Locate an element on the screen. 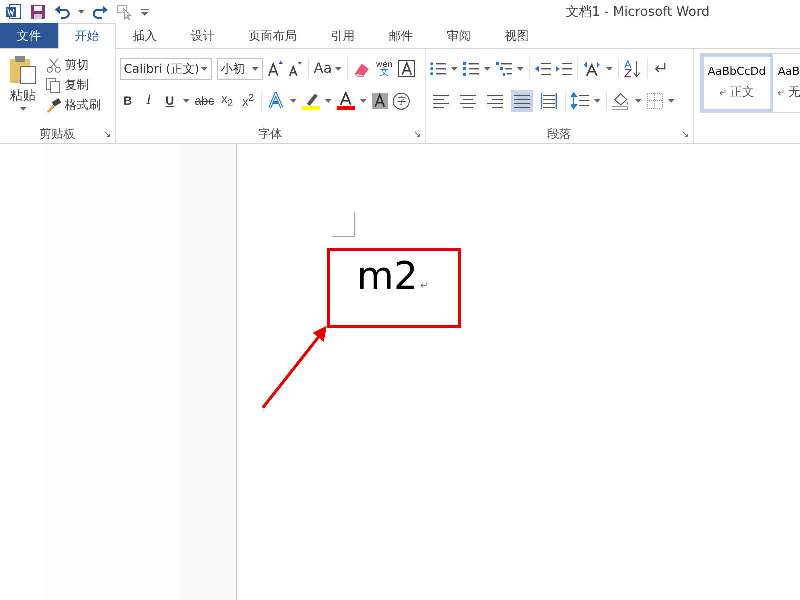  highlighter-icon is located at coordinates (311, 101).